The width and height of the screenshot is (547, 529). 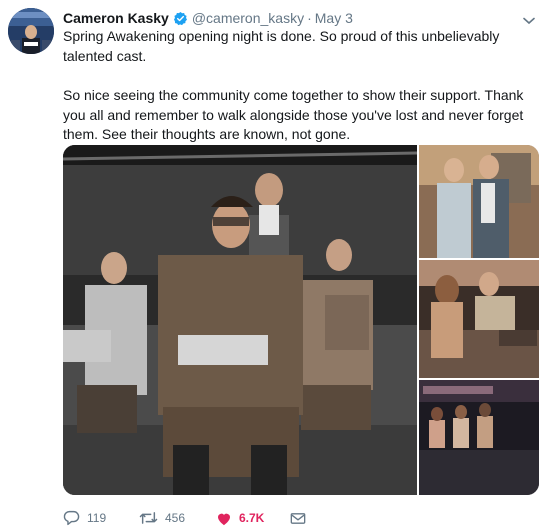 I want to click on author-handle: @cameron_kasky, so click(x=248, y=18).